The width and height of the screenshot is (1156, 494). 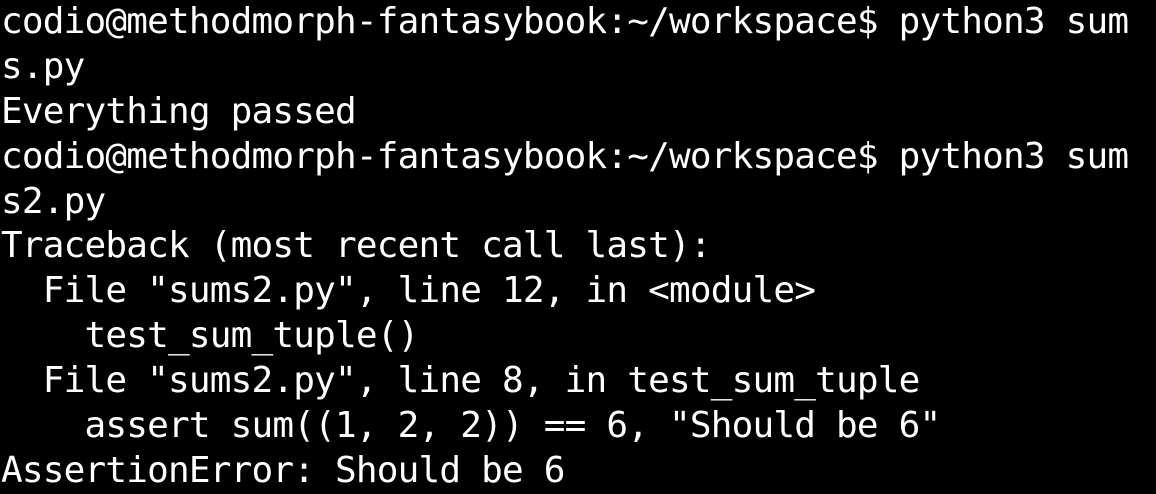 What do you see at coordinates (53, 201) in the screenshot?
I see `terminal-line-command-wrap: s2.py` at bounding box center [53, 201].